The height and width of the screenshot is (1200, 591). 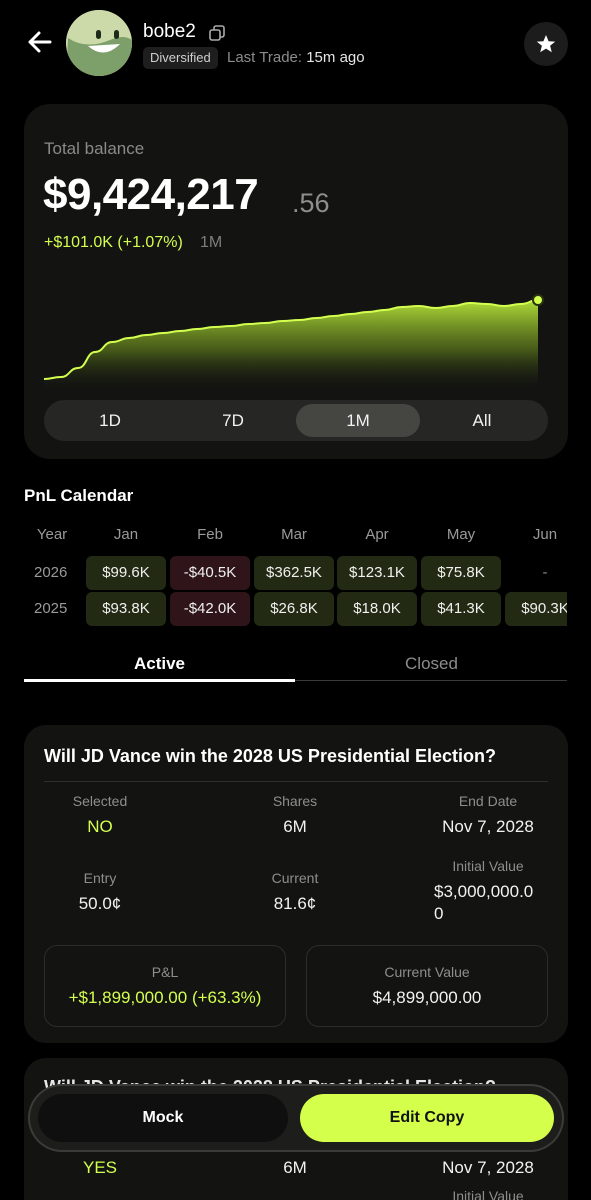 What do you see at coordinates (217, 33) in the screenshot?
I see `copy-icon` at bounding box center [217, 33].